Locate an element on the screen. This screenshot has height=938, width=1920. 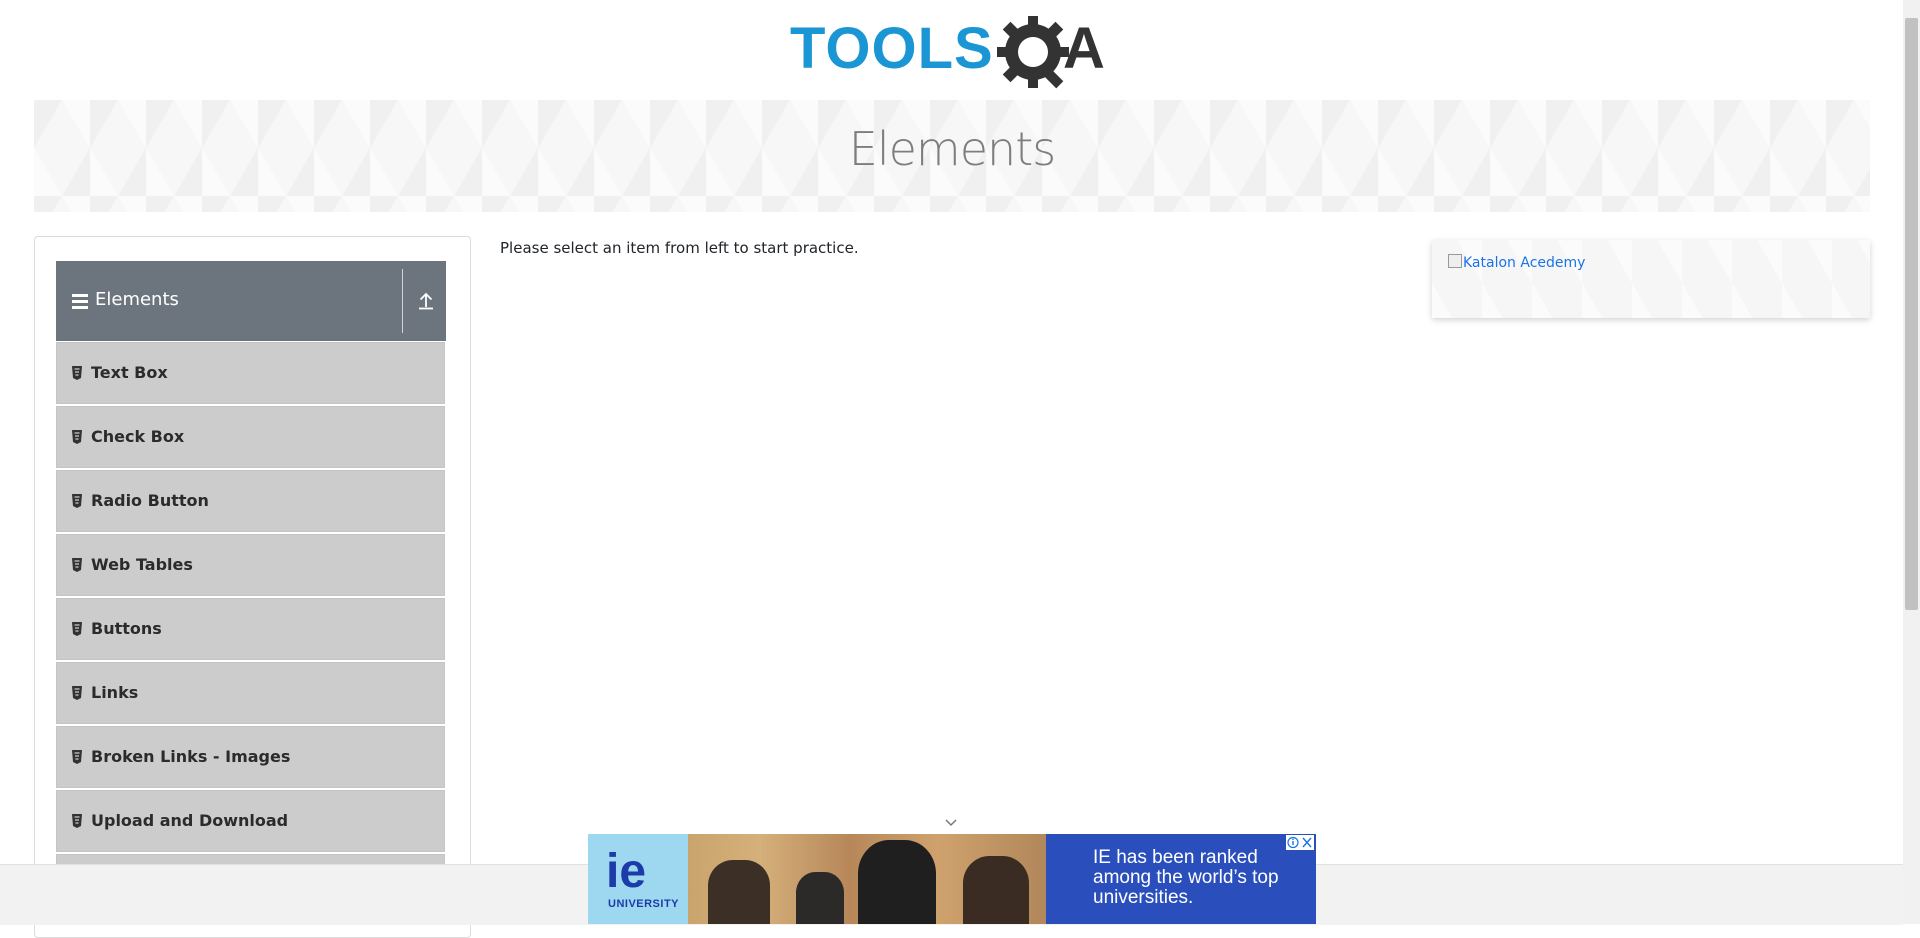
logo-suffix: A is located at coordinates (1084, 48).